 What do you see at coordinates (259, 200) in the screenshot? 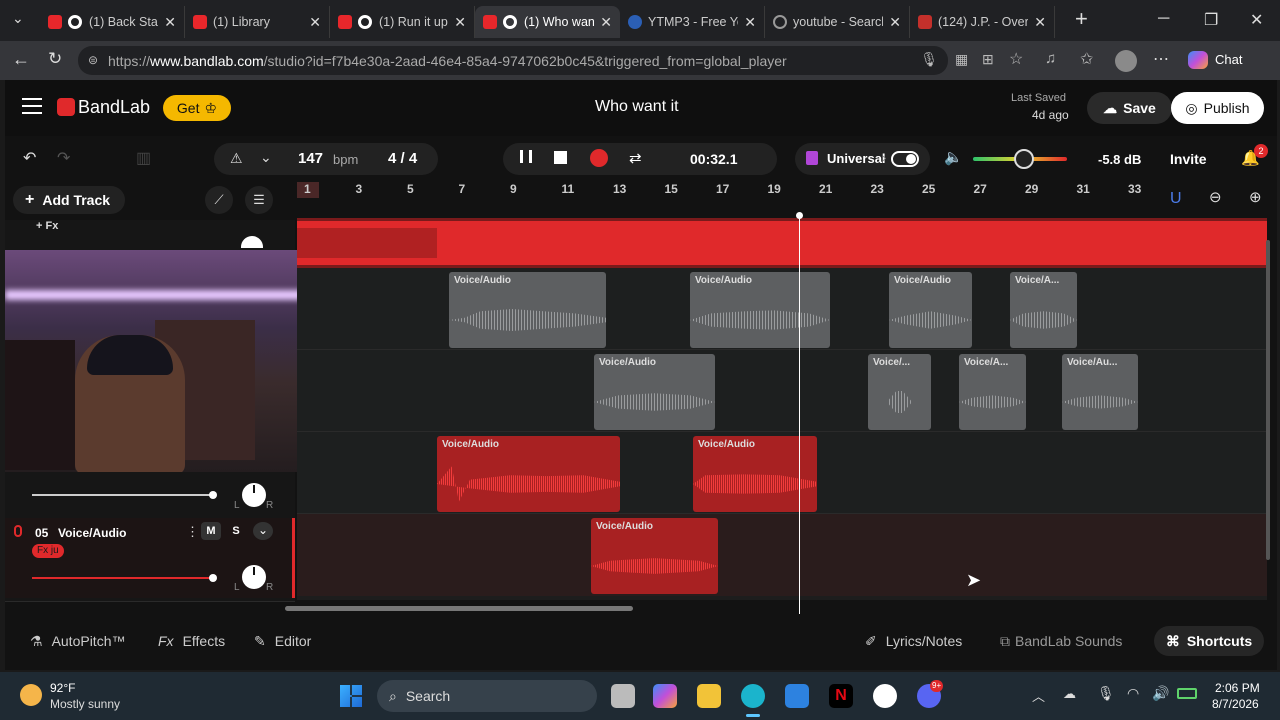
I see `mixer-icon: ☰` at bounding box center [259, 200].